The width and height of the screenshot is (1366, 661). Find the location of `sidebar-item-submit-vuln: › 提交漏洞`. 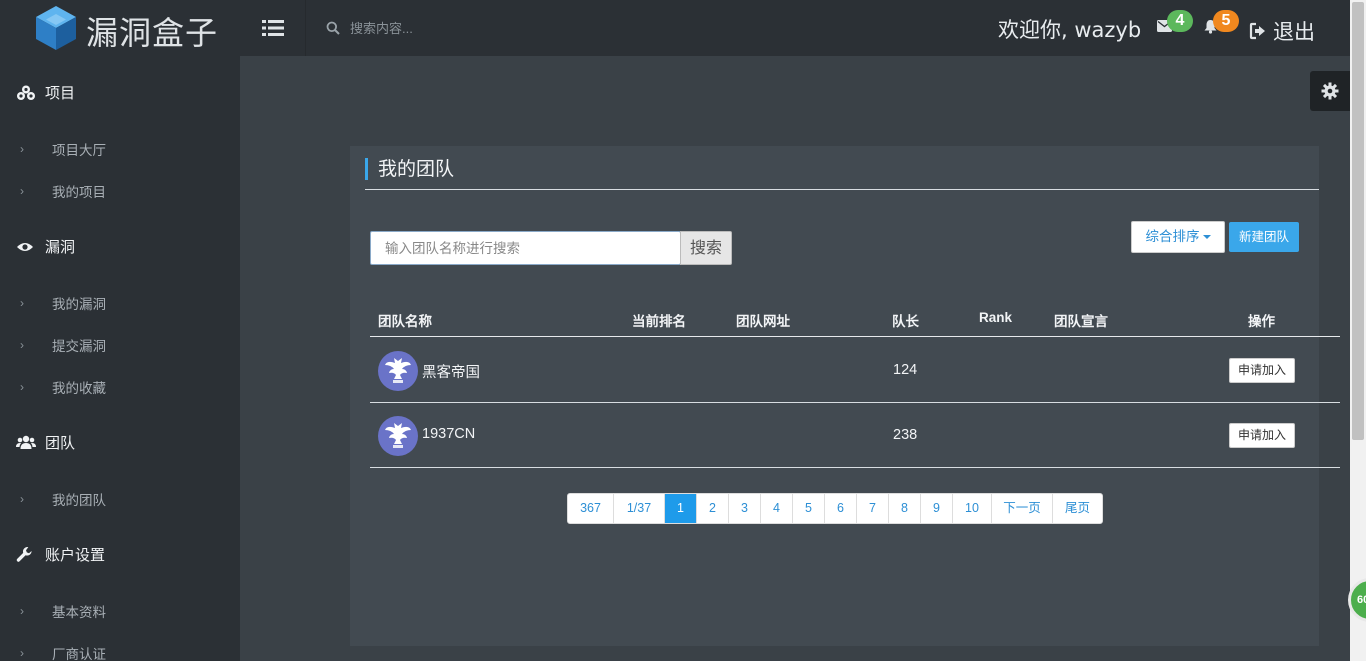

sidebar-item-submit-vuln: › 提交漏洞 is located at coordinates (63, 345).